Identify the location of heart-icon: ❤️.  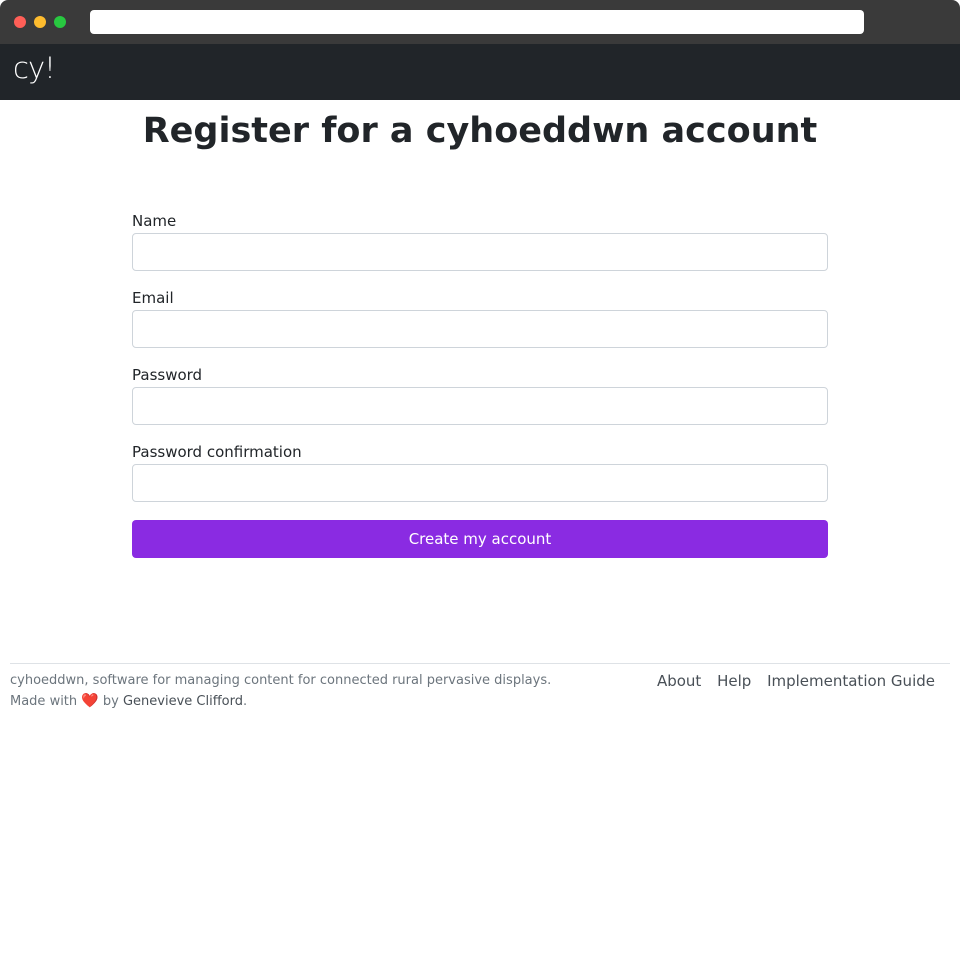
(90, 701).